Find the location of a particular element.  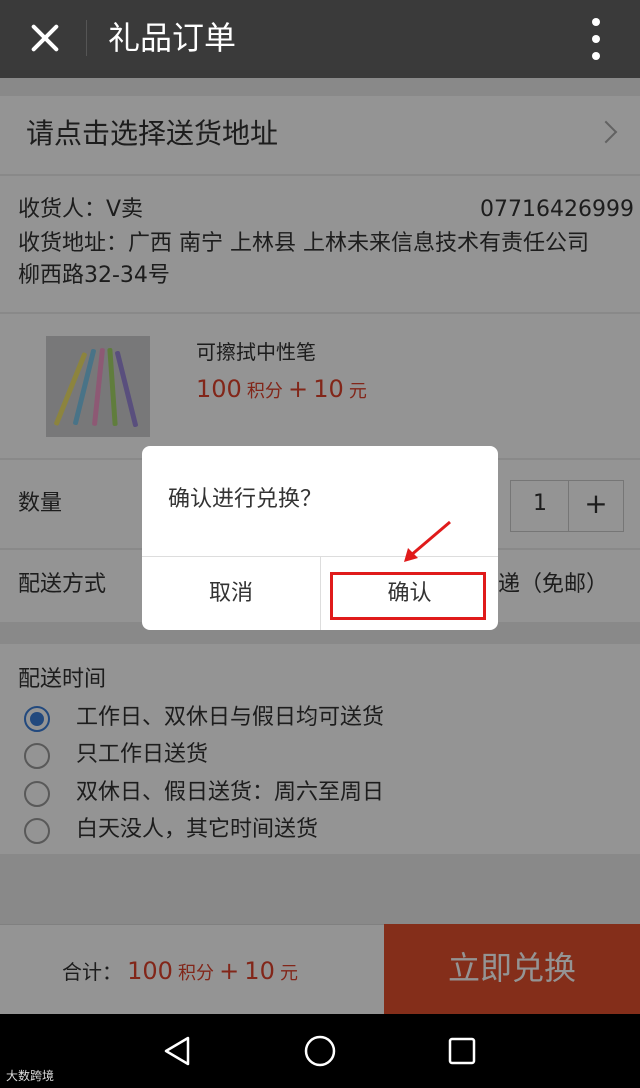

dialog-cancel-button: 取消 is located at coordinates (231, 593).